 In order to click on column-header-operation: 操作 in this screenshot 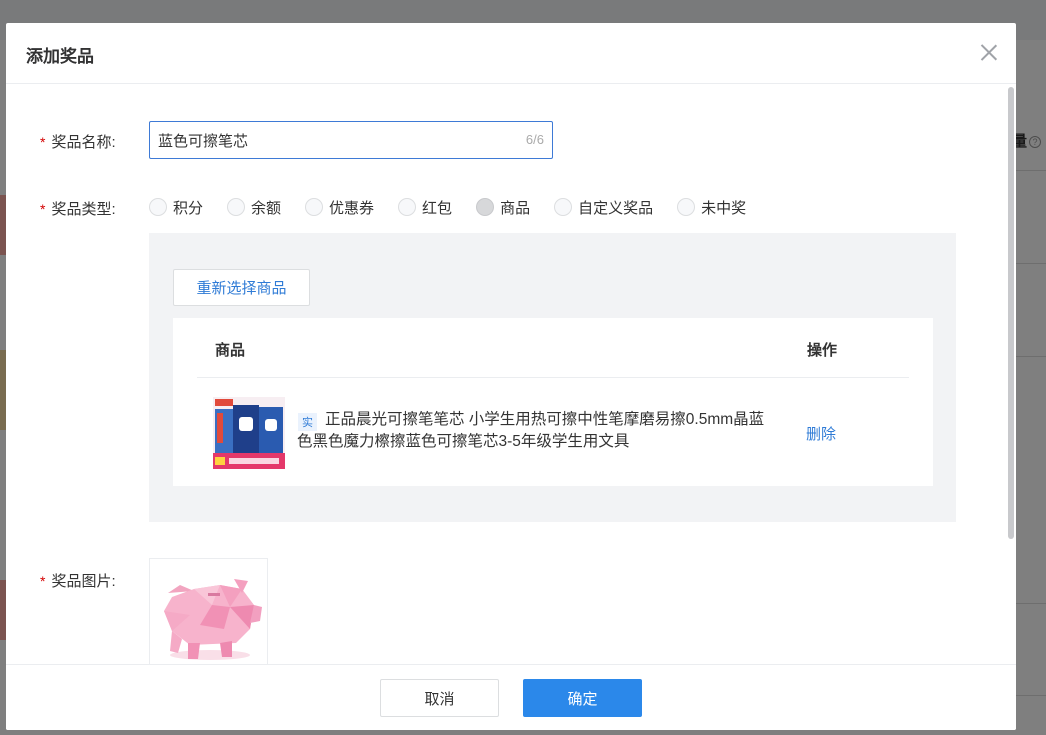, I will do `click(822, 350)`.